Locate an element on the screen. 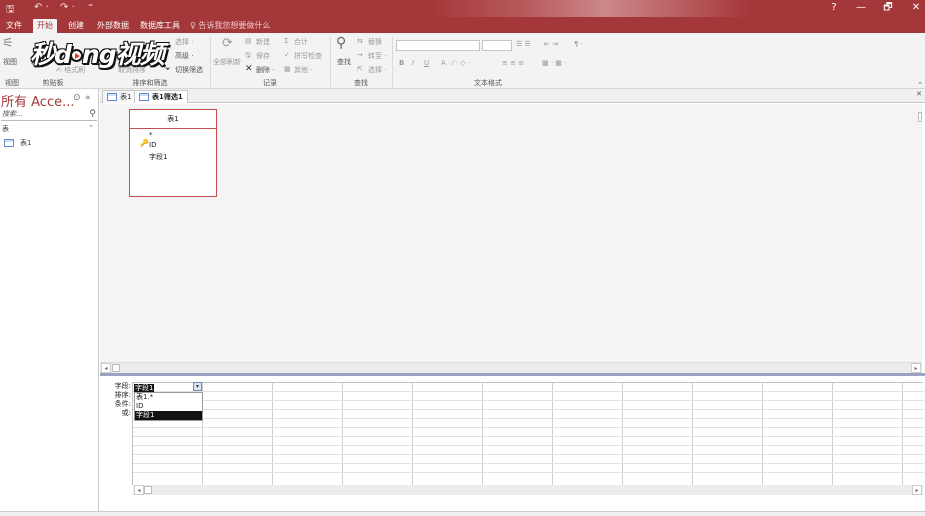 This screenshot has height=516, width=925. spelling-button: 拼写检查 is located at coordinates (308, 56).